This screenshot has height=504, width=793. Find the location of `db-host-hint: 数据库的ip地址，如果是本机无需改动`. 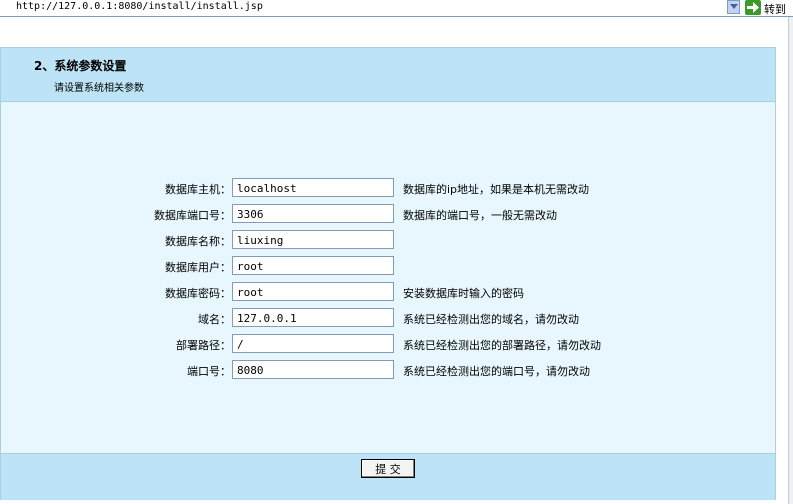

db-host-hint: 数据库的ip地址，如果是本机无需改动 is located at coordinates (496, 189).